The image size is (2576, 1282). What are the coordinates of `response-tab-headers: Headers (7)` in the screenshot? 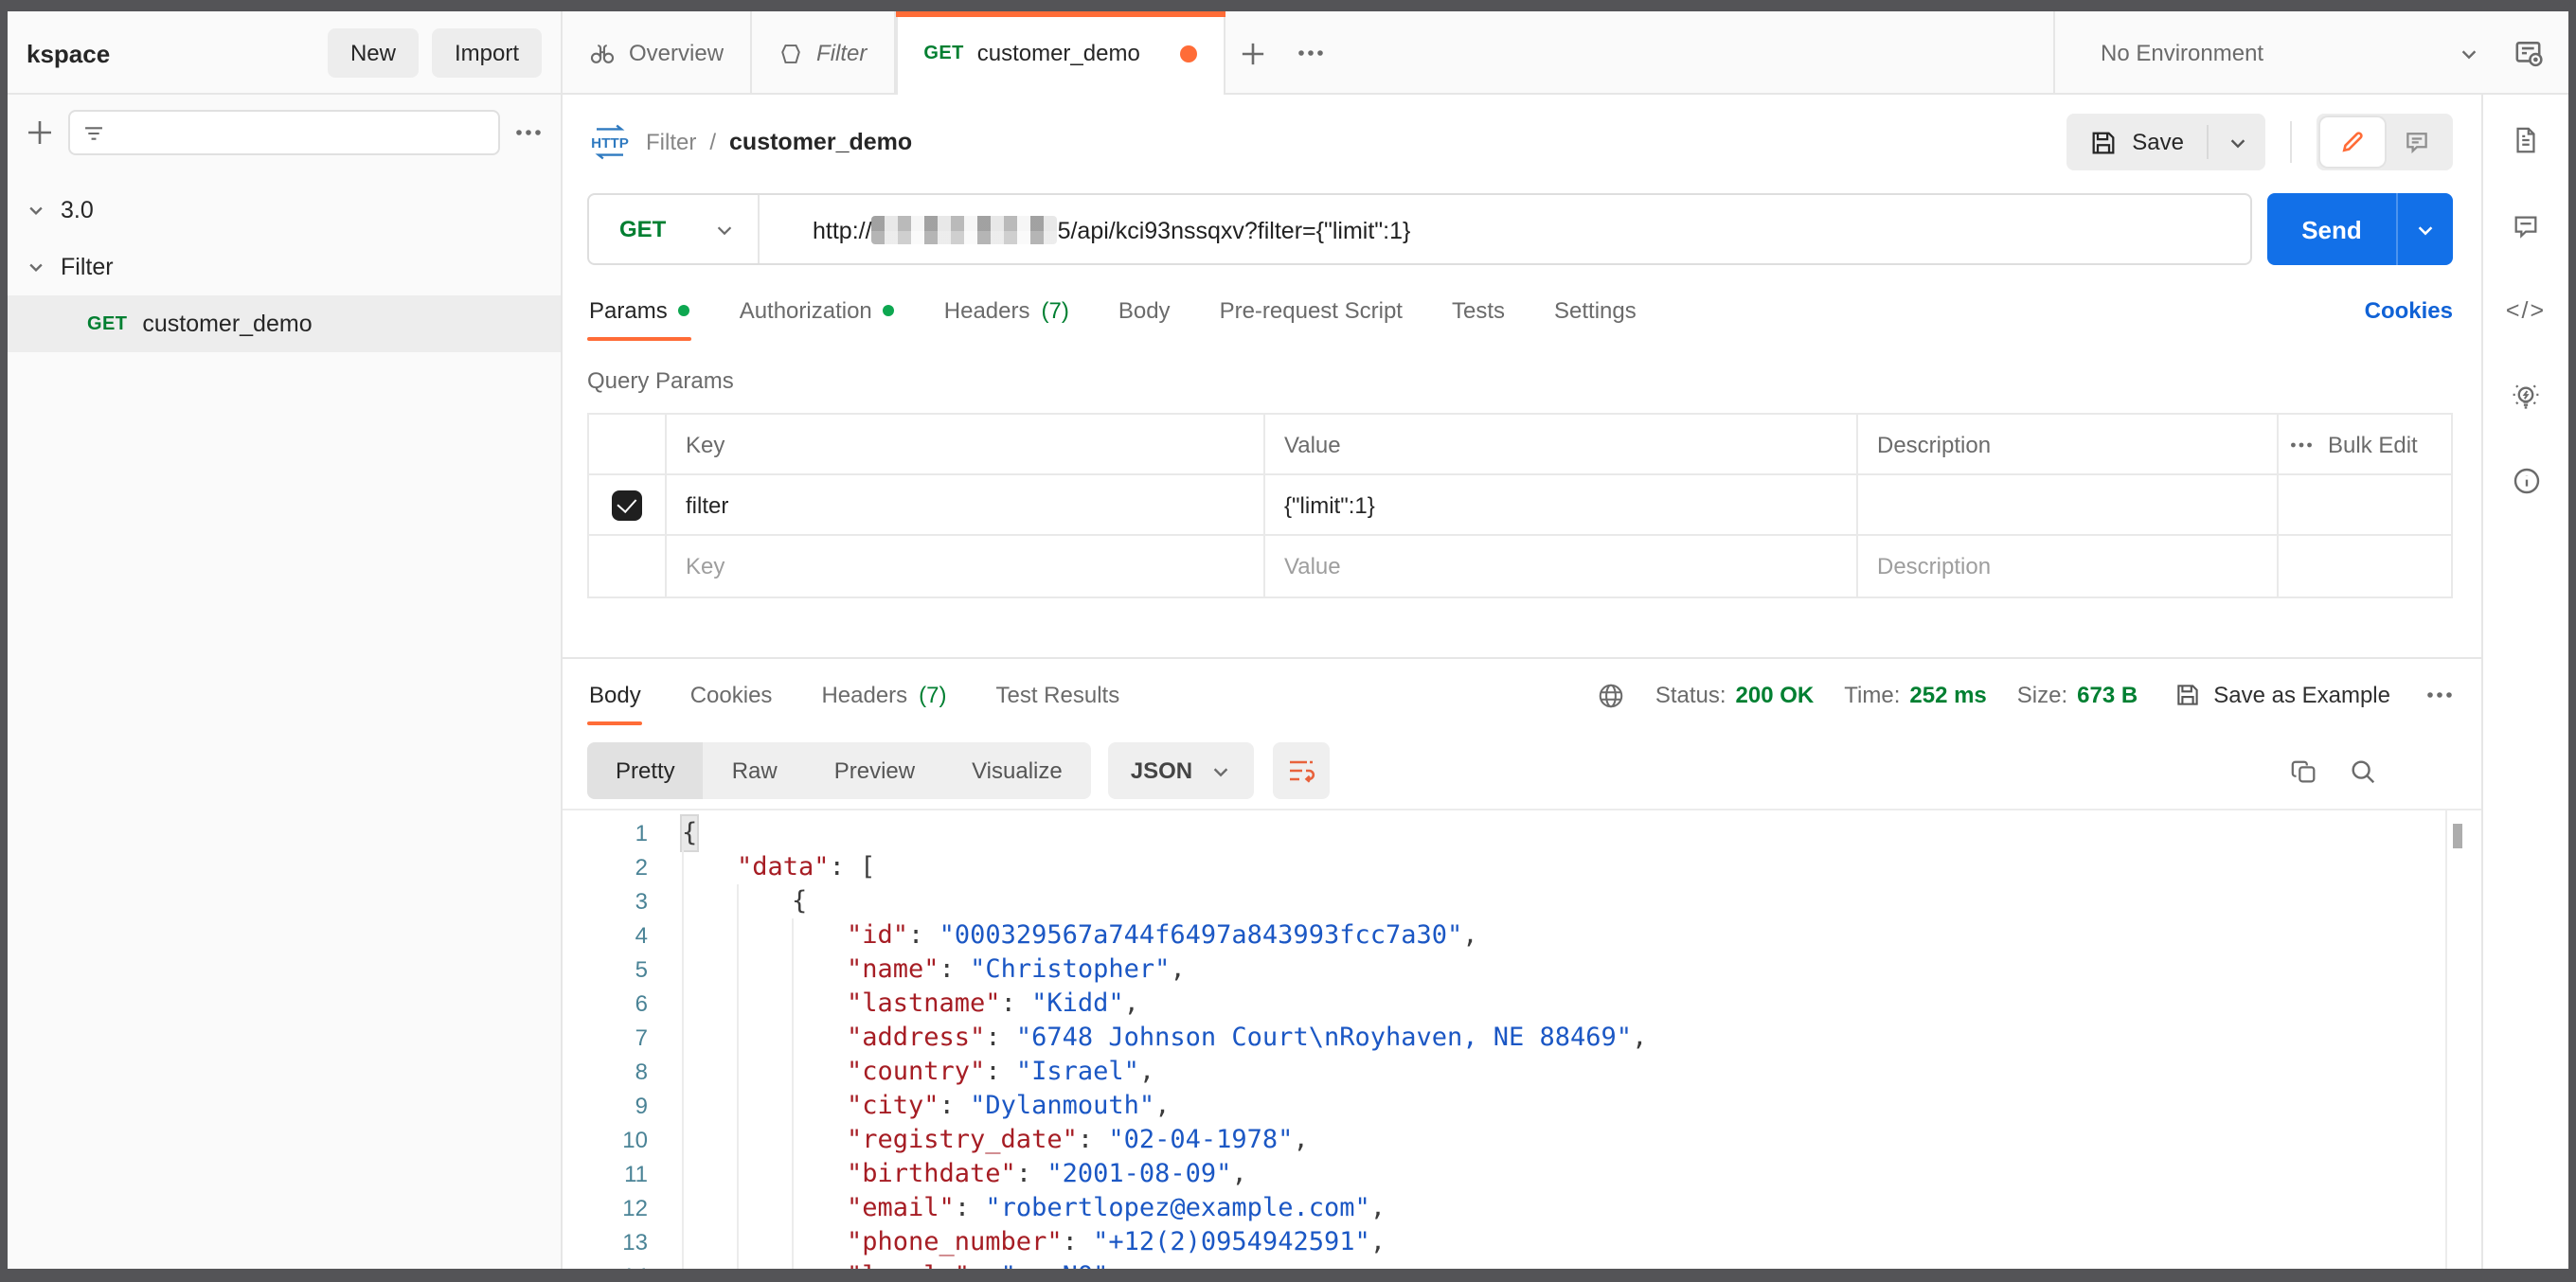 It's located at (883, 695).